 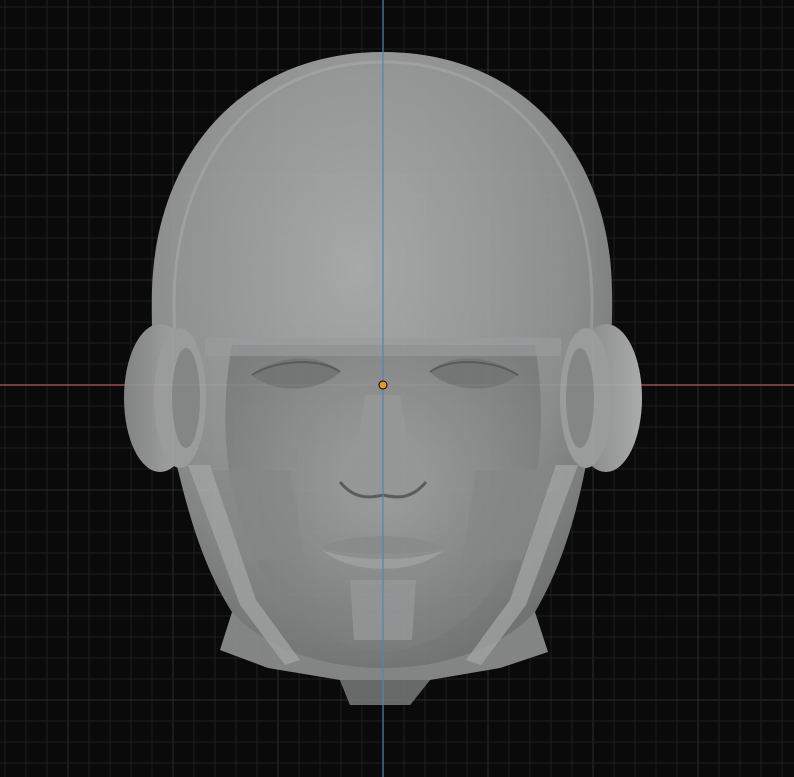 I want to click on object-origin-marker, so click(x=383, y=385).